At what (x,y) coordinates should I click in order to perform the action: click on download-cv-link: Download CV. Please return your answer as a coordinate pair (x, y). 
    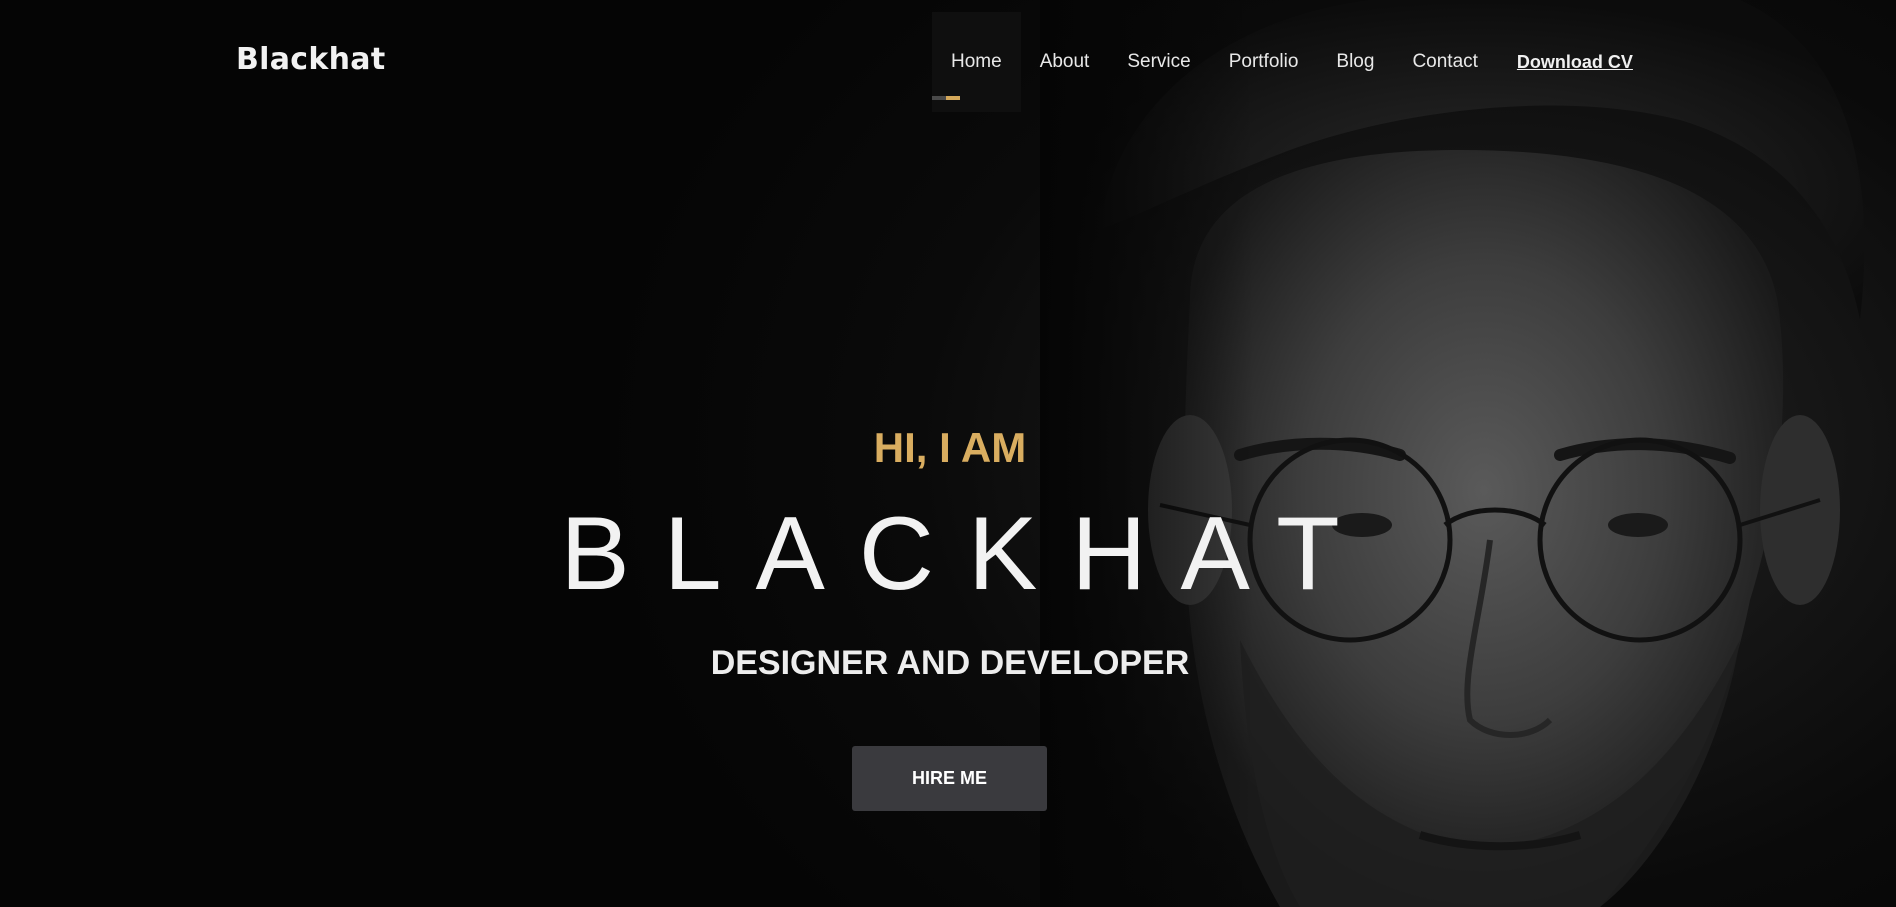
    Looking at the image, I should click on (1575, 62).